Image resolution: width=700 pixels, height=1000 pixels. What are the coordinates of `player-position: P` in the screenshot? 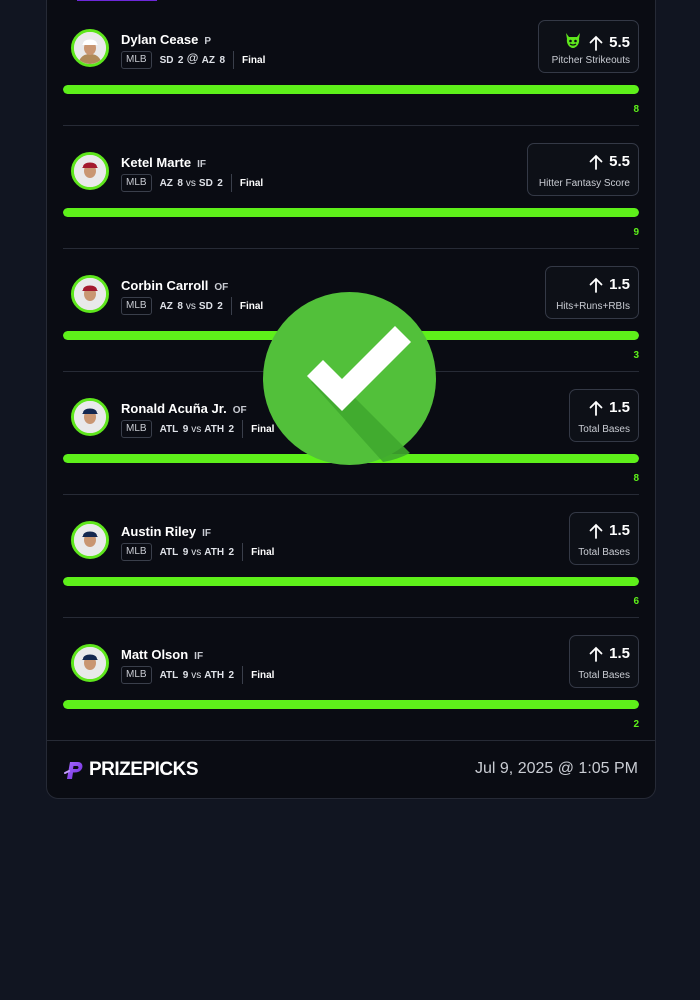 It's located at (207, 41).